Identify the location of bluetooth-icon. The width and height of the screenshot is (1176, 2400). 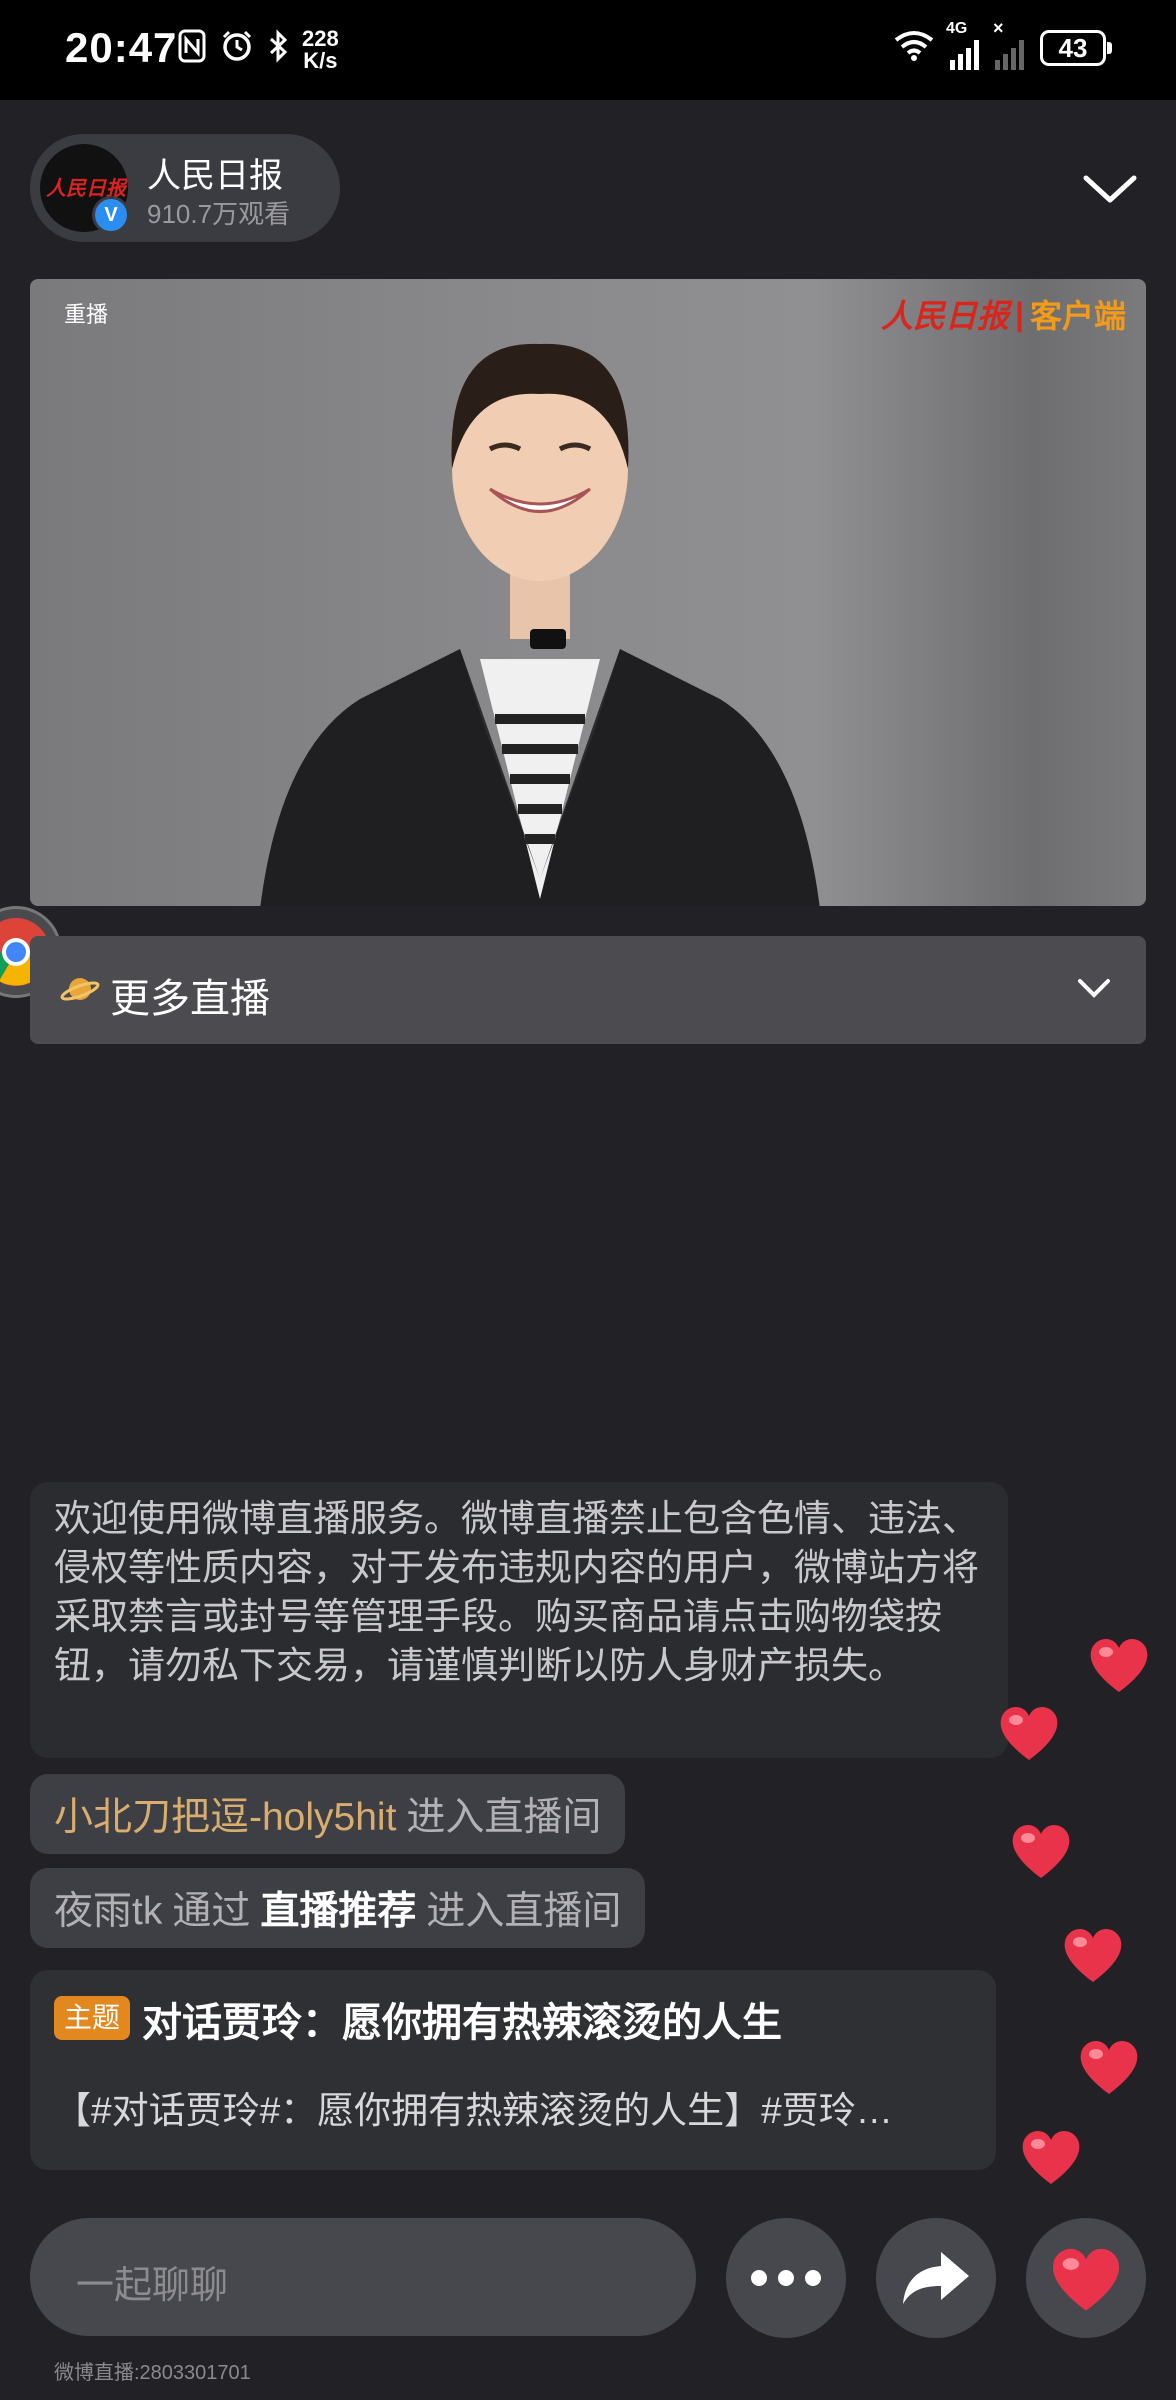
(278, 50).